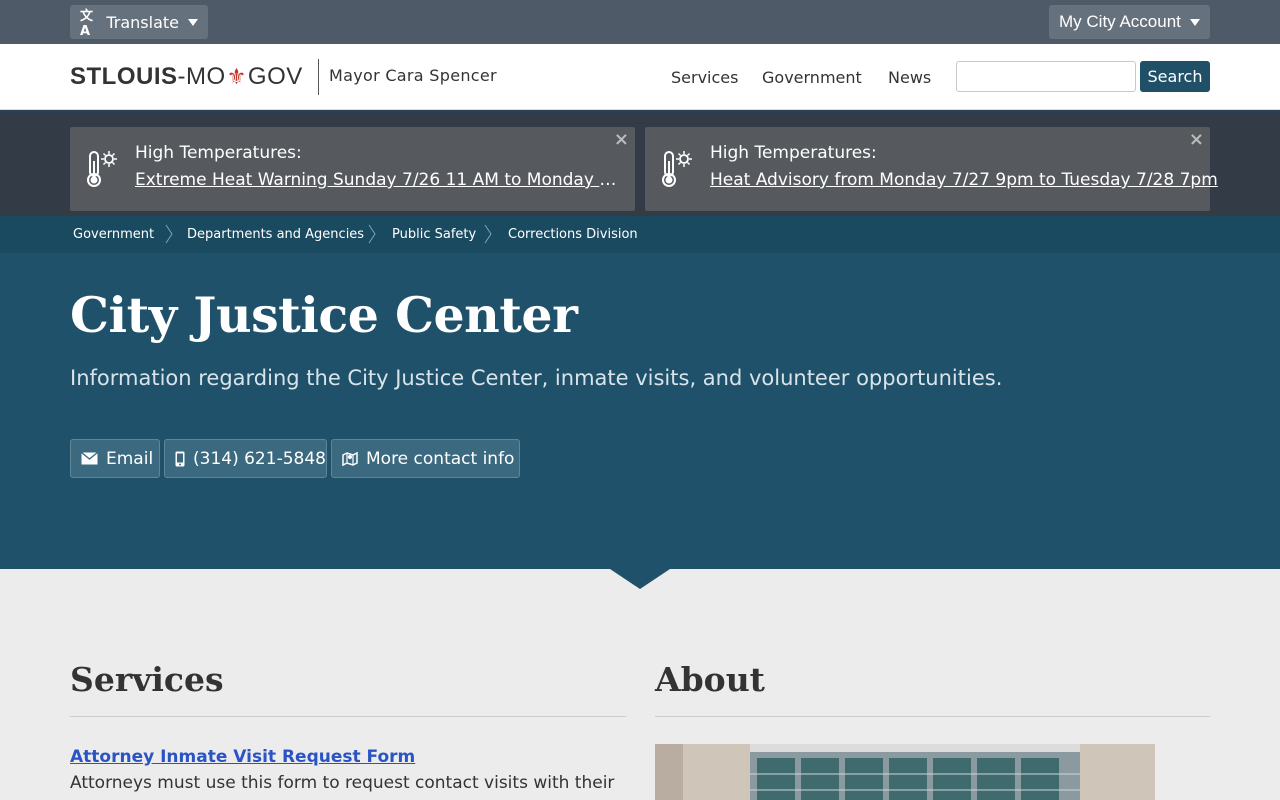 The width and height of the screenshot is (1280, 800). I want to click on about-heading: About, so click(710, 679).